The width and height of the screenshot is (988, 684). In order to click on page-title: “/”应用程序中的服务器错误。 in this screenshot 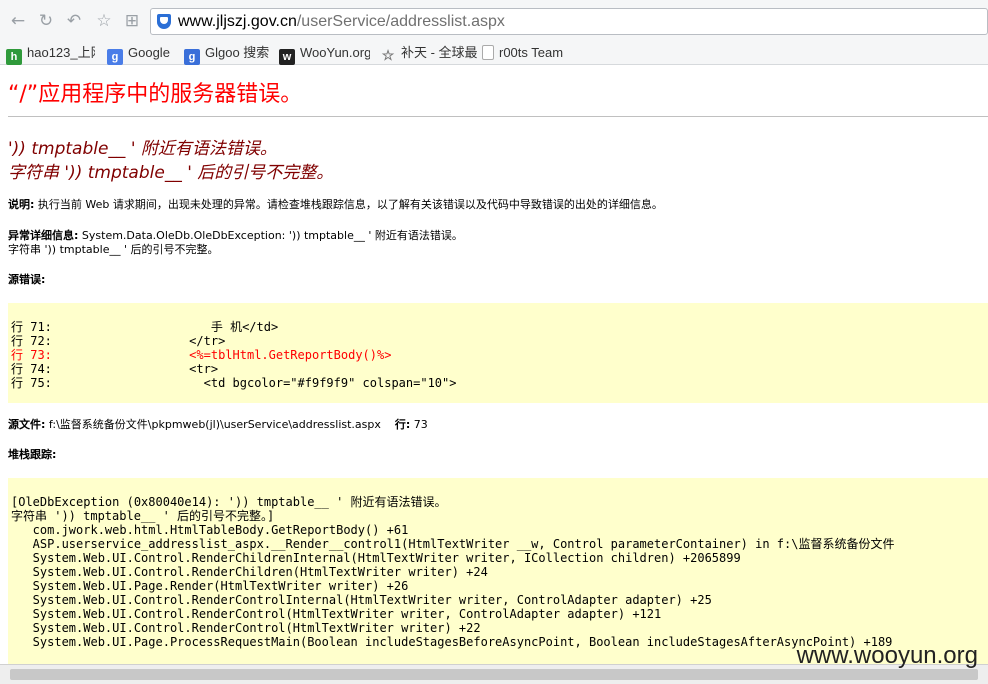, I will do `click(155, 94)`.